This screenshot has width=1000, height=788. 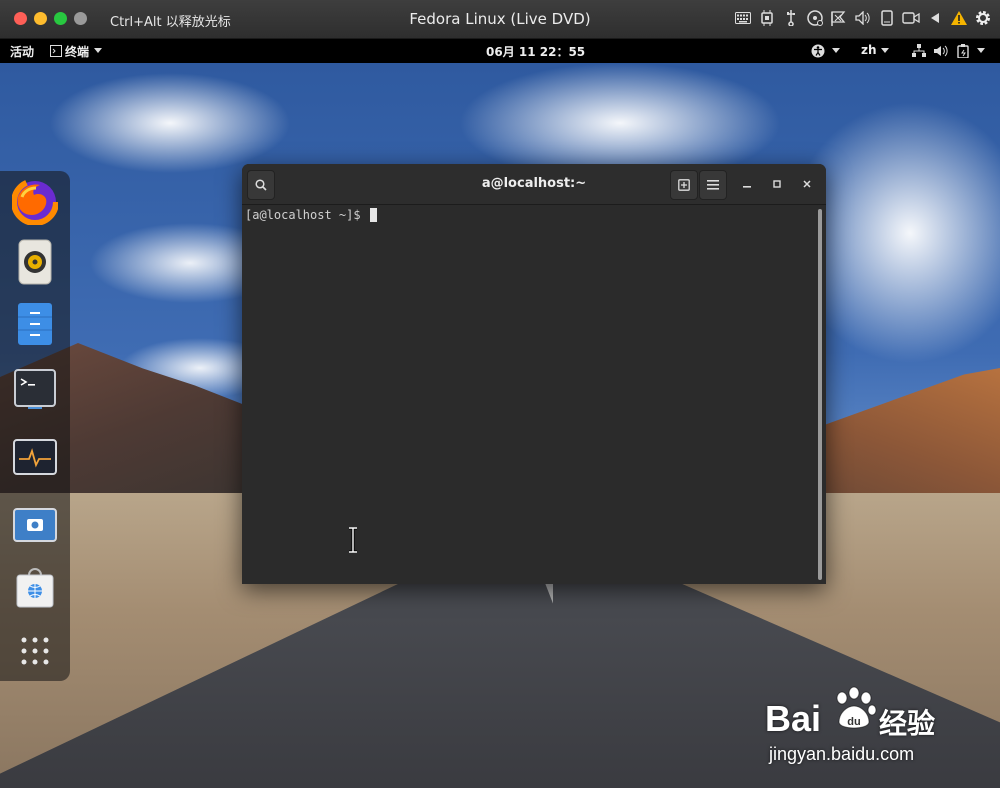 What do you see at coordinates (353, 540) in the screenshot?
I see `ibeam-pointer-icon` at bounding box center [353, 540].